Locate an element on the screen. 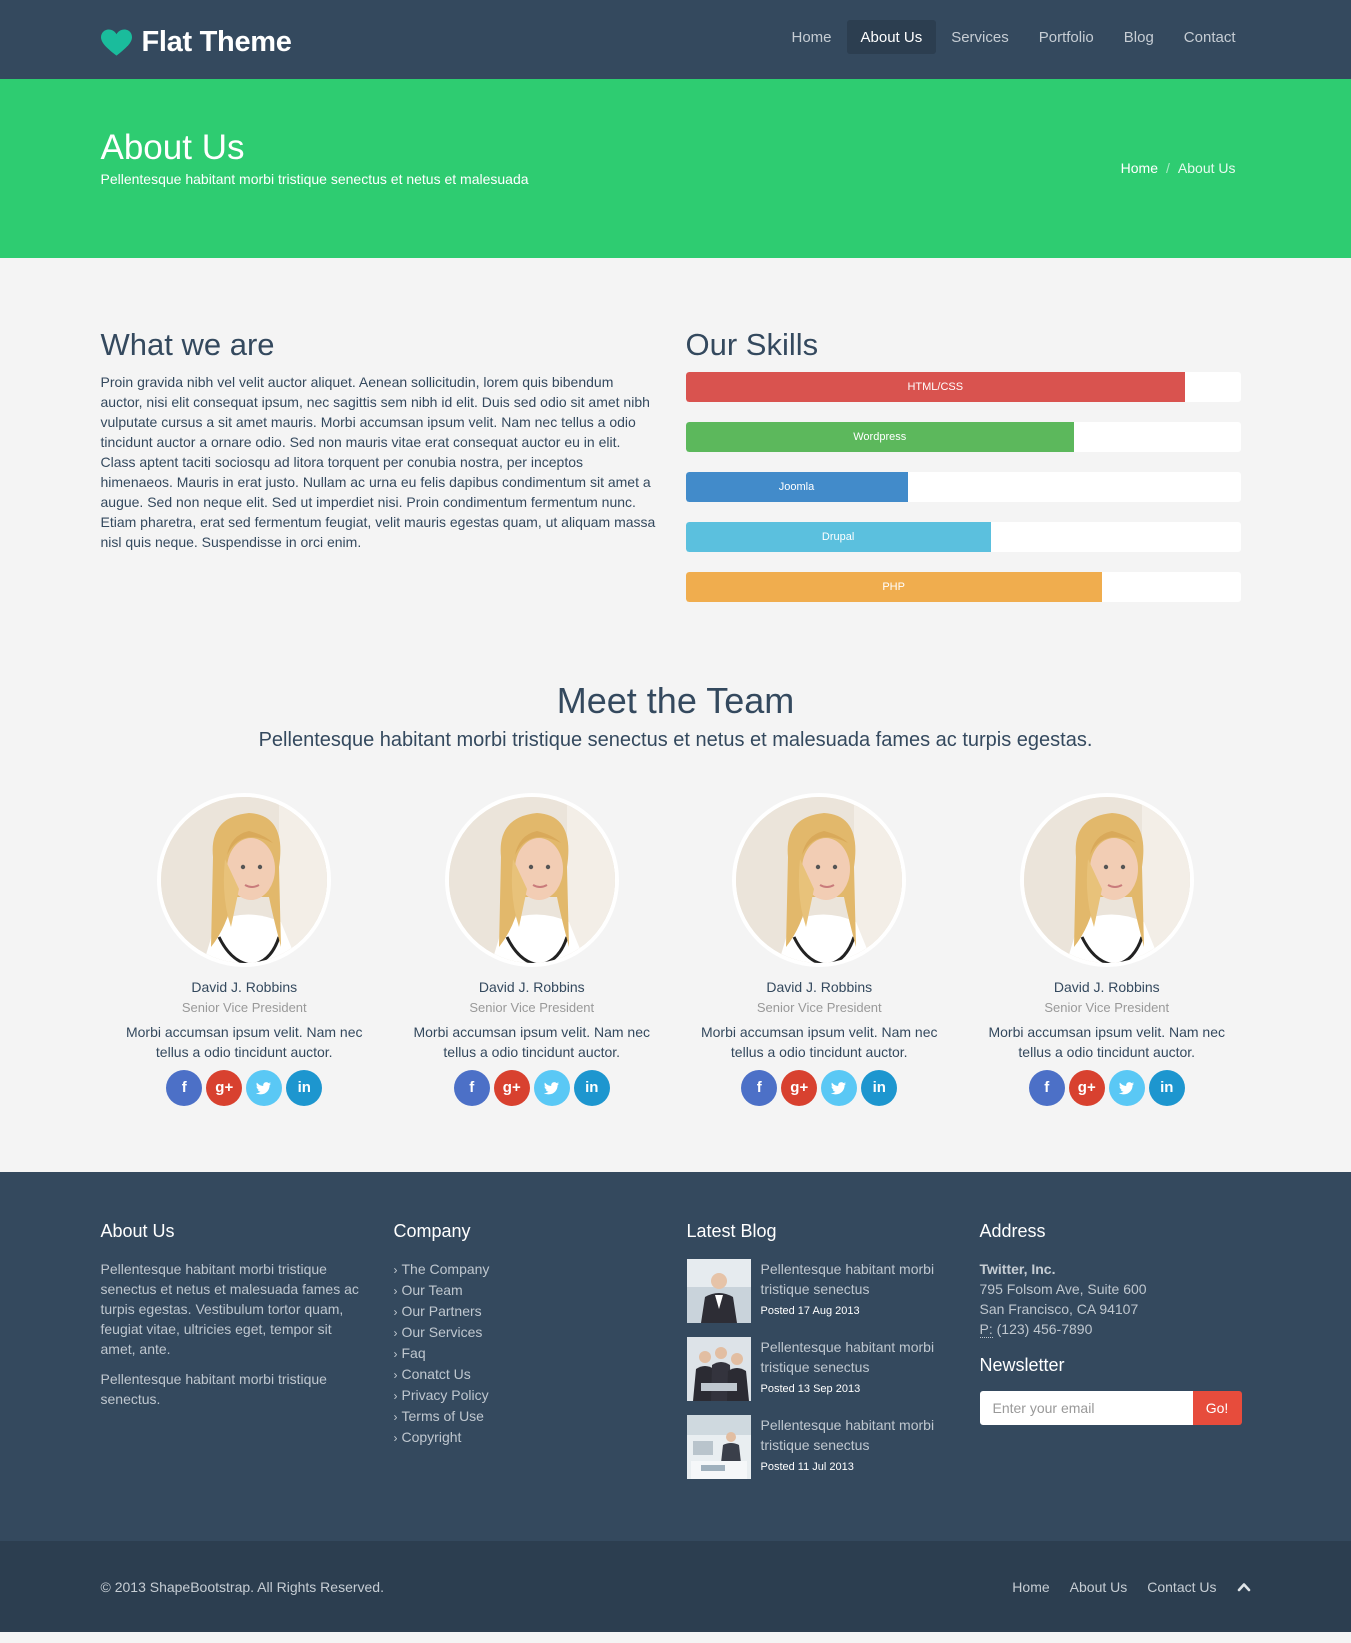  skill-progress-drupal: Drupal is located at coordinates (963, 537).